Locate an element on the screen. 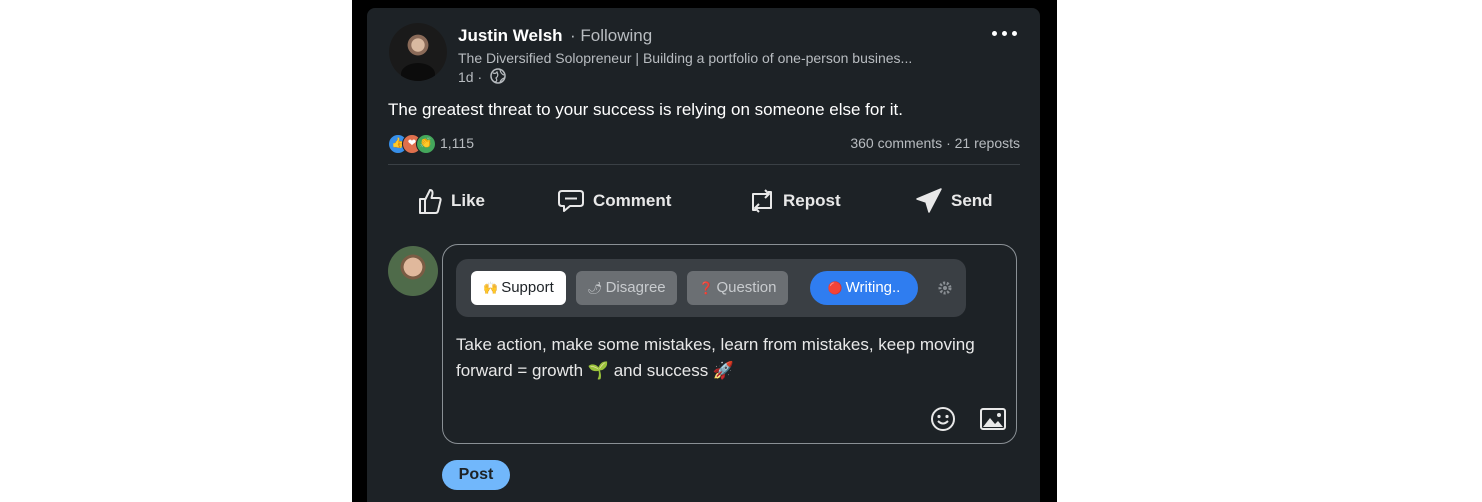  paper-plane-icon is located at coordinates (929, 200).